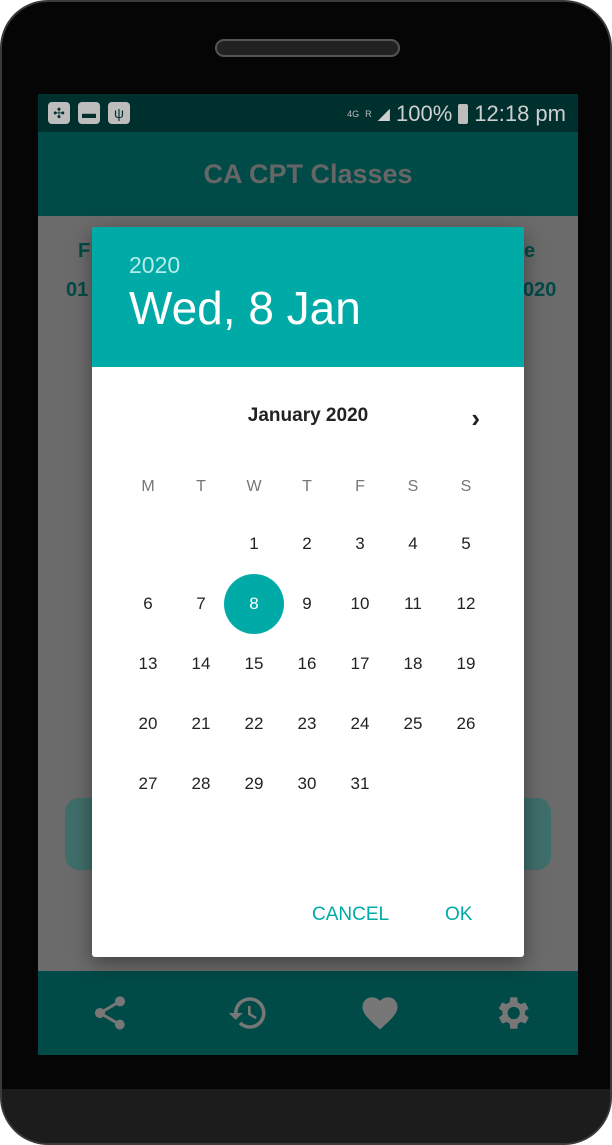 Image resolution: width=612 pixels, height=1145 pixels. I want to click on calendar-day: 30, so click(307, 784).